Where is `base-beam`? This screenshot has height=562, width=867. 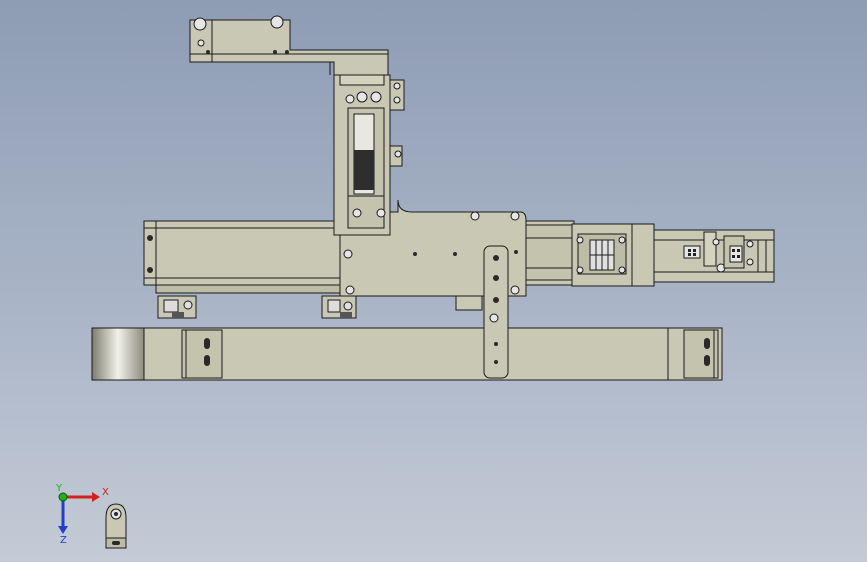
base-beam is located at coordinates (407, 354).